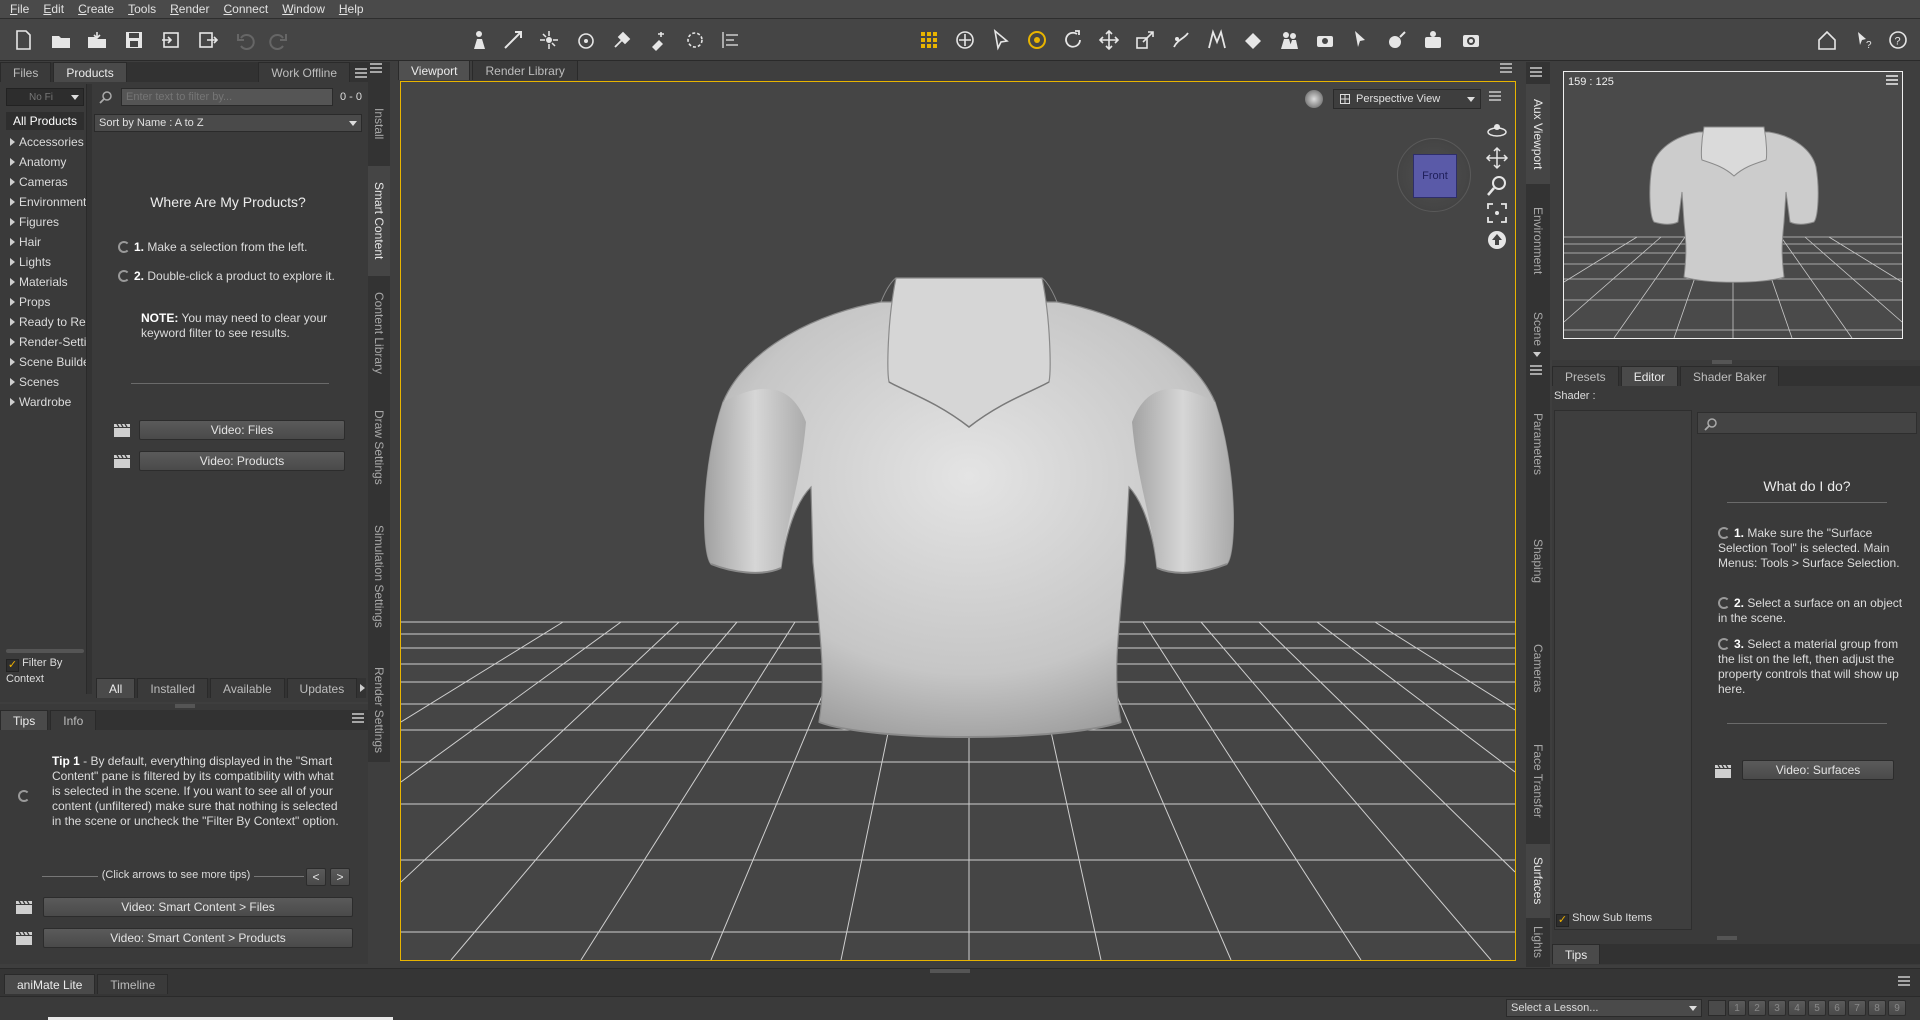 This screenshot has height=1020, width=1920. I want to click on pan-icon, so click(1497, 158).